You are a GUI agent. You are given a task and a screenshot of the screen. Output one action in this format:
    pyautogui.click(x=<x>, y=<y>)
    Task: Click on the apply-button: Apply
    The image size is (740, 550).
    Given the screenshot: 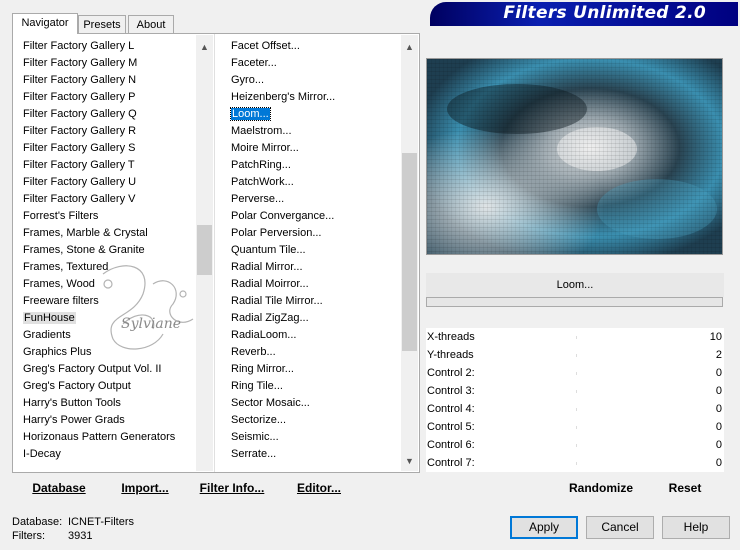 What is the action you would take?
    pyautogui.click(x=544, y=527)
    